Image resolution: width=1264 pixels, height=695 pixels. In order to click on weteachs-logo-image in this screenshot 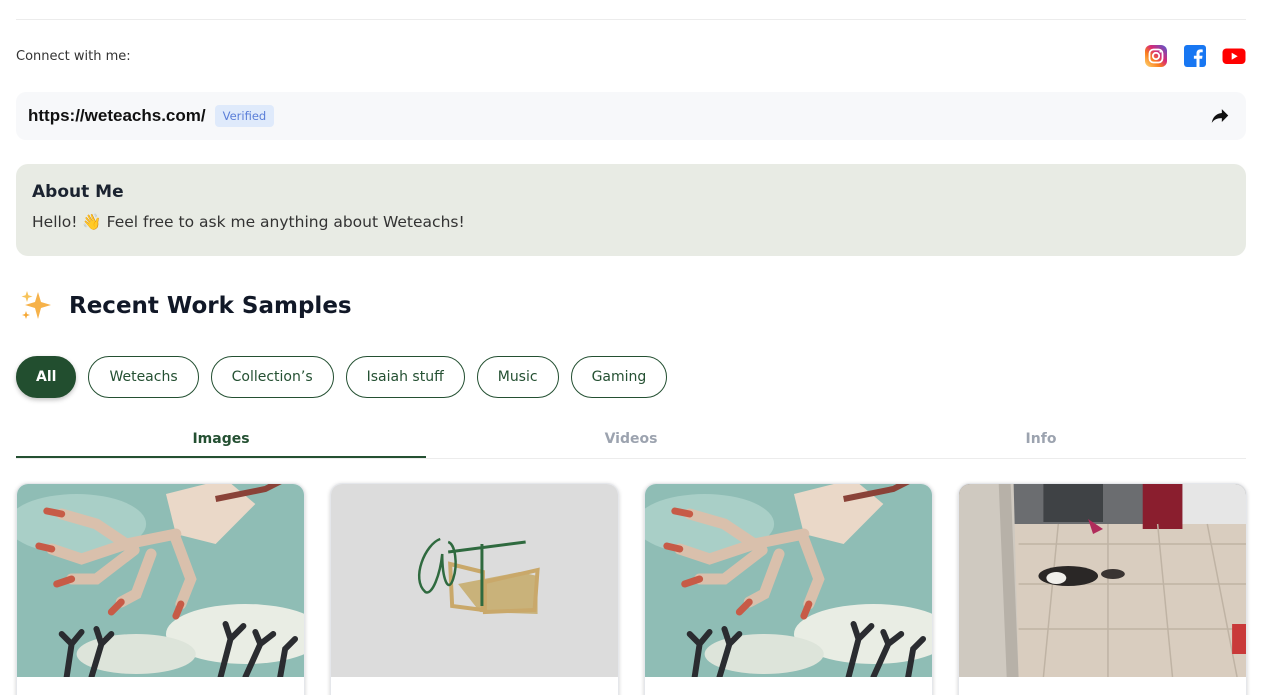, I will do `click(474, 580)`.